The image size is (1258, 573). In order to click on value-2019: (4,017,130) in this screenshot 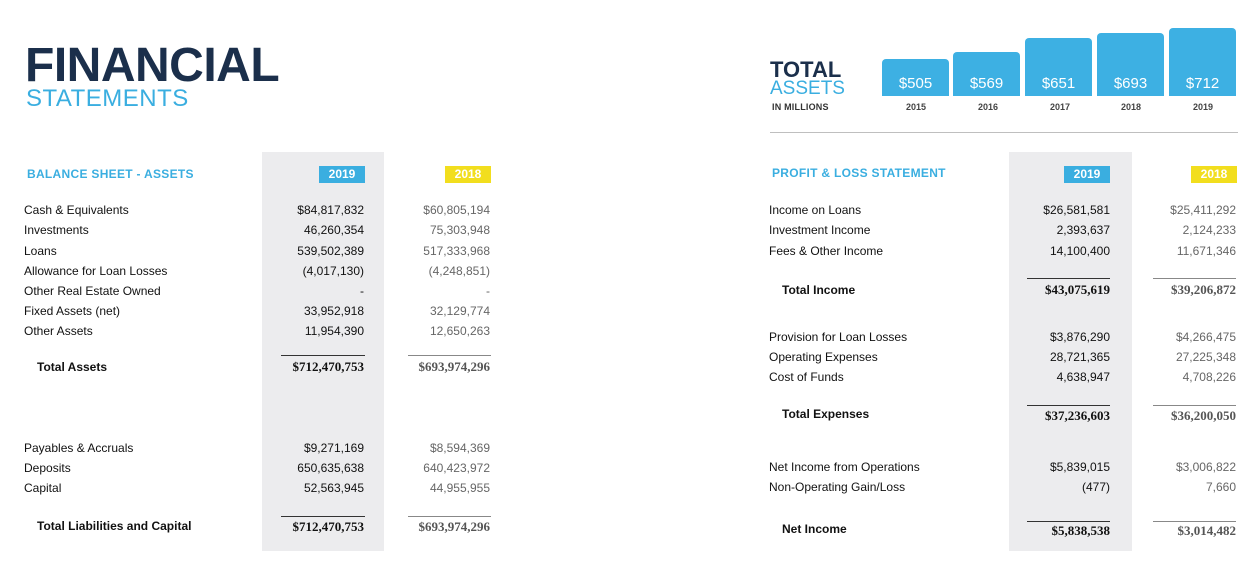, I will do `click(333, 271)`.